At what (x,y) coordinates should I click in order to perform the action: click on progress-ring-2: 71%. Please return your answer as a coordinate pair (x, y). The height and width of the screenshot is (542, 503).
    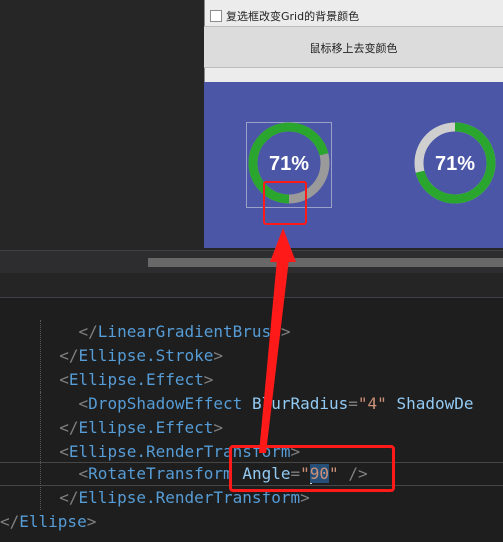
    Looking at the image, I should click on (455, 163).